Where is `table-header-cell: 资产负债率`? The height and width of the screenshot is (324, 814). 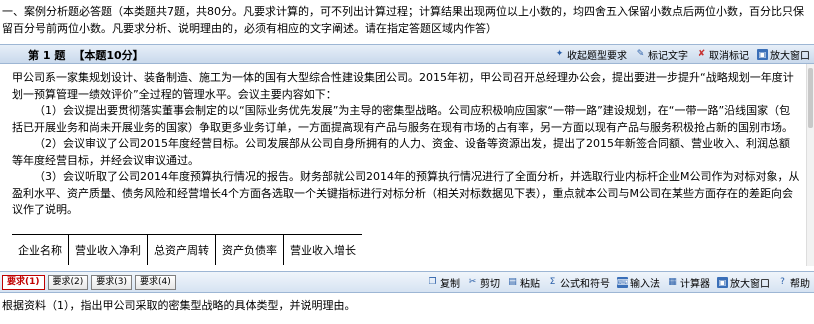
table-header-cell: 资产负债率 is located at coordinates (249, 249).